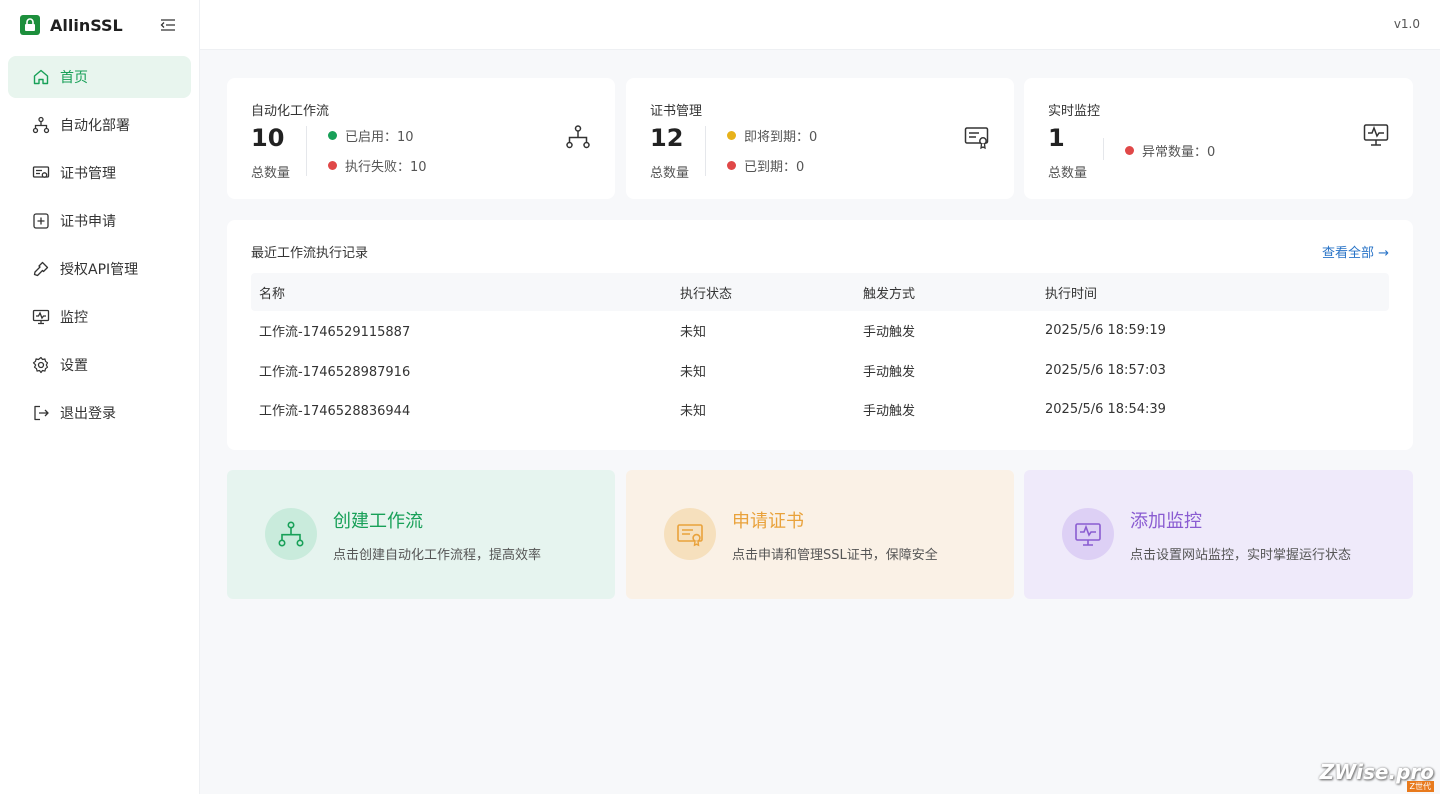 The image size is (1440, 794). What do you see at coordinates (667, 138) in the screenshot?
I see `stat-total: 12` at bounding box center [667, 138].